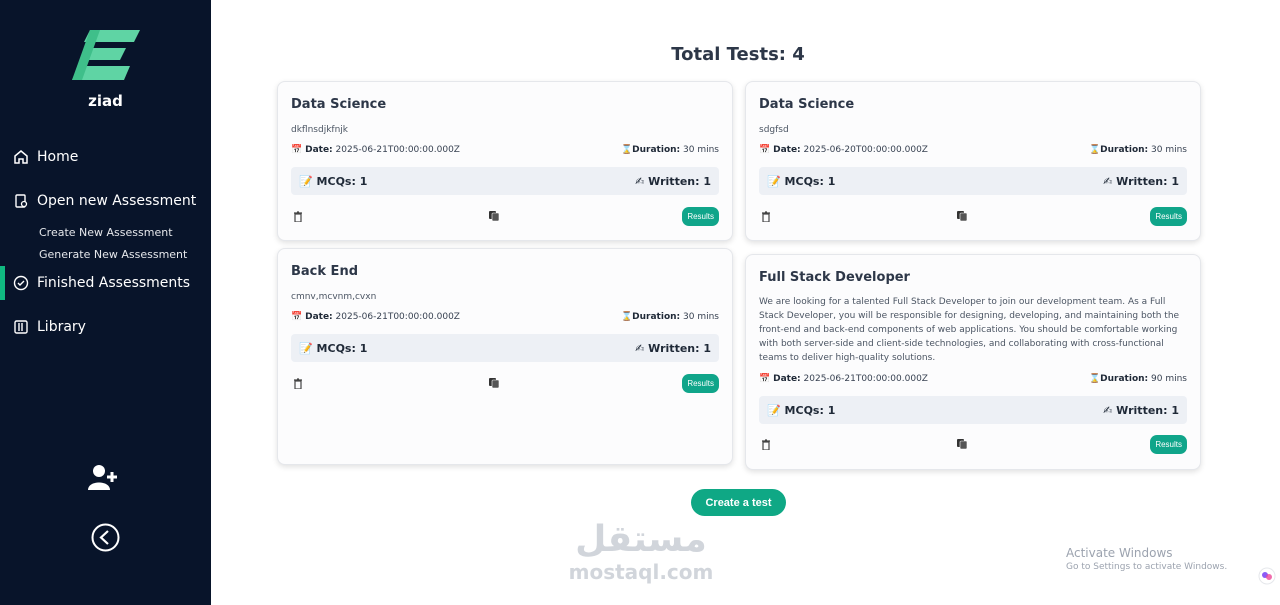 The width and height of the screenshot is (1280, 605). What do you see at coordinates (324, 271) in the screenshot?
I see `card-title: Back End` at bounding box center [324, 271].